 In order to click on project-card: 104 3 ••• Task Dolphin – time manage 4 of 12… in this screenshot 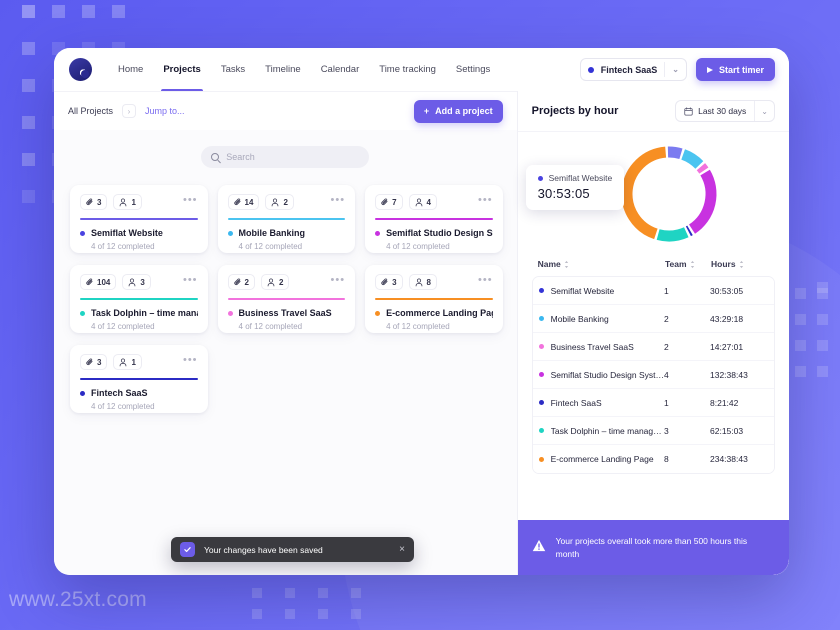, I will do `click(139, 299)`.